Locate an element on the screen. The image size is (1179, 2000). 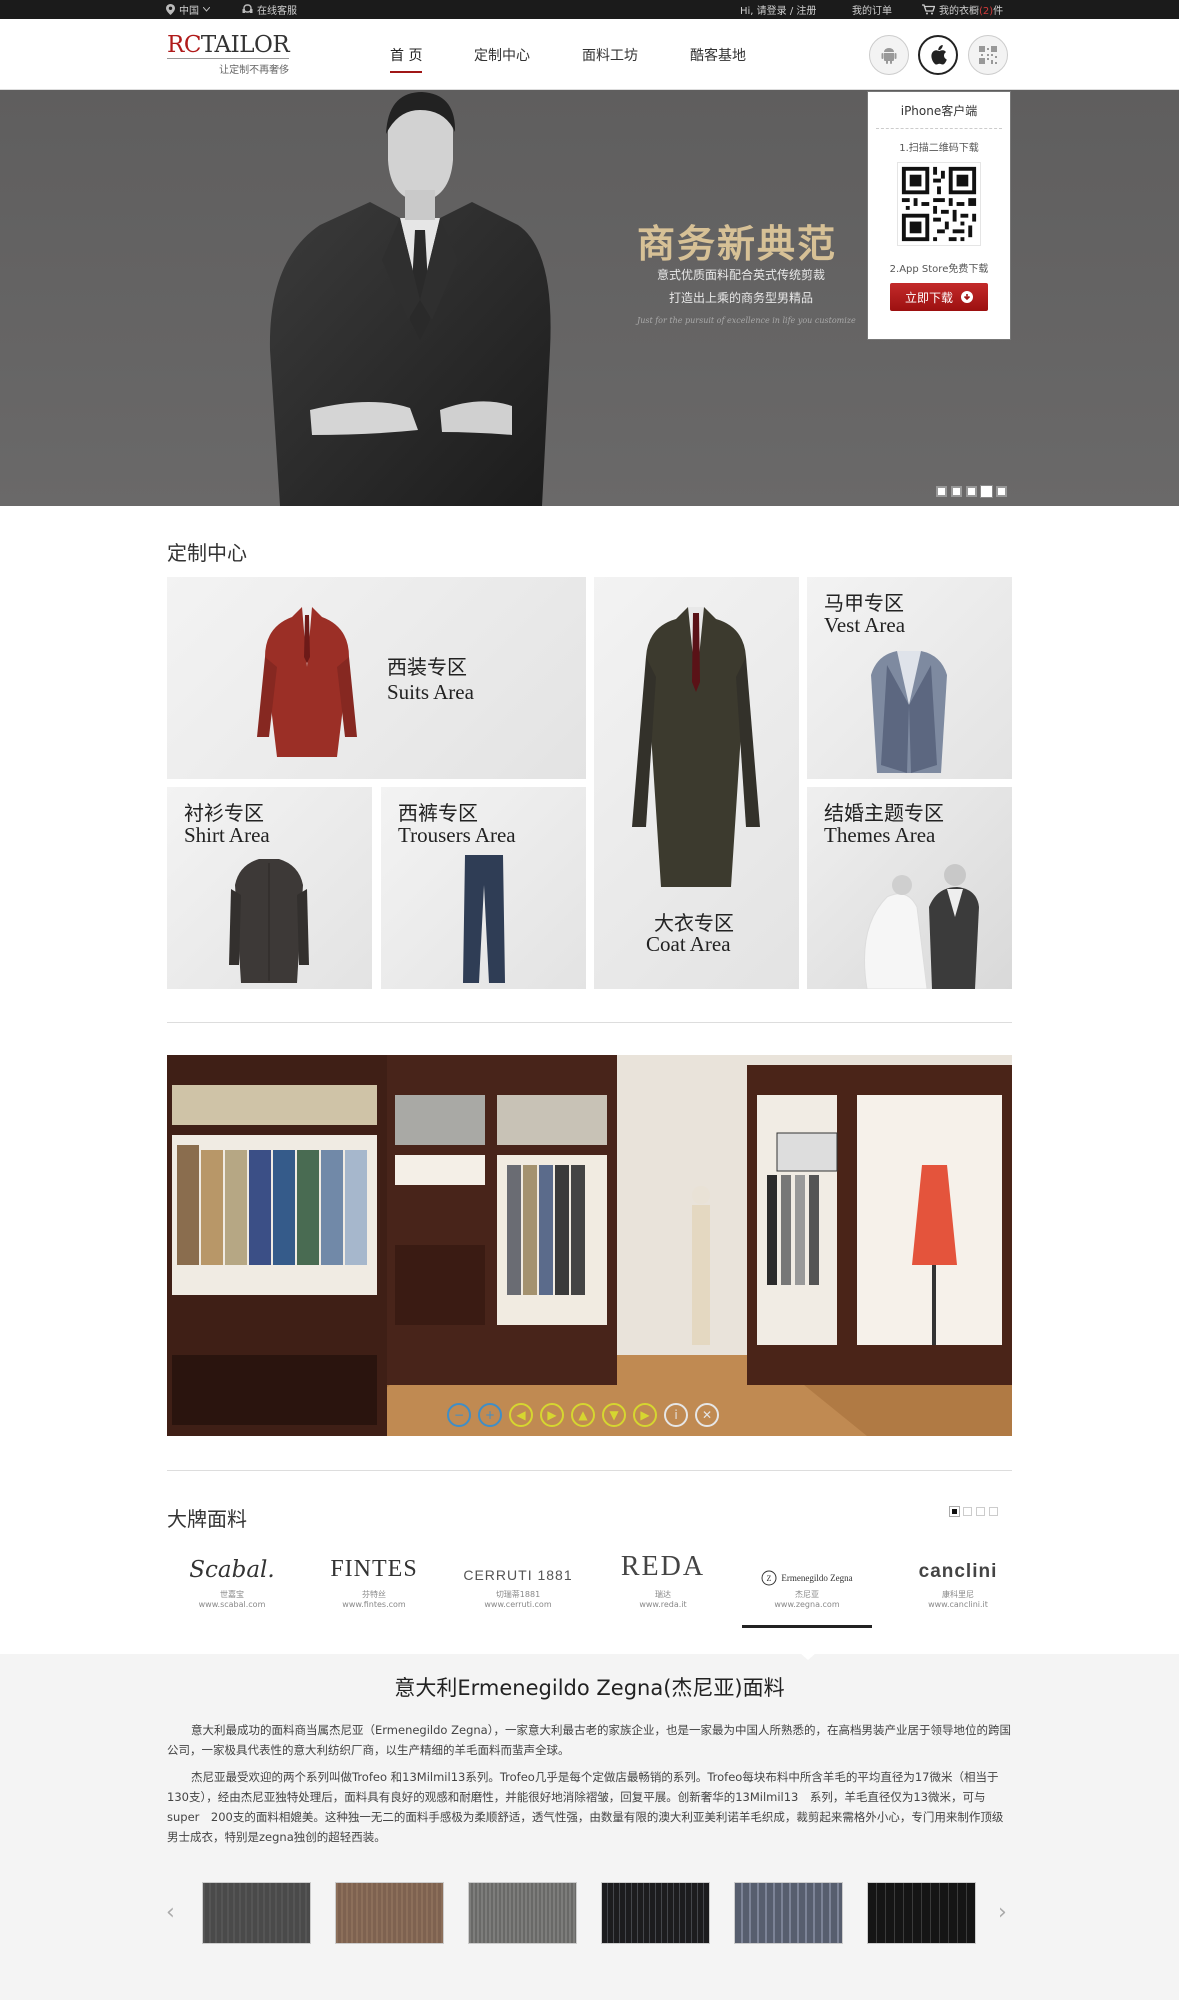
brand-logo: REDA is located at coordinates (663, 1566).